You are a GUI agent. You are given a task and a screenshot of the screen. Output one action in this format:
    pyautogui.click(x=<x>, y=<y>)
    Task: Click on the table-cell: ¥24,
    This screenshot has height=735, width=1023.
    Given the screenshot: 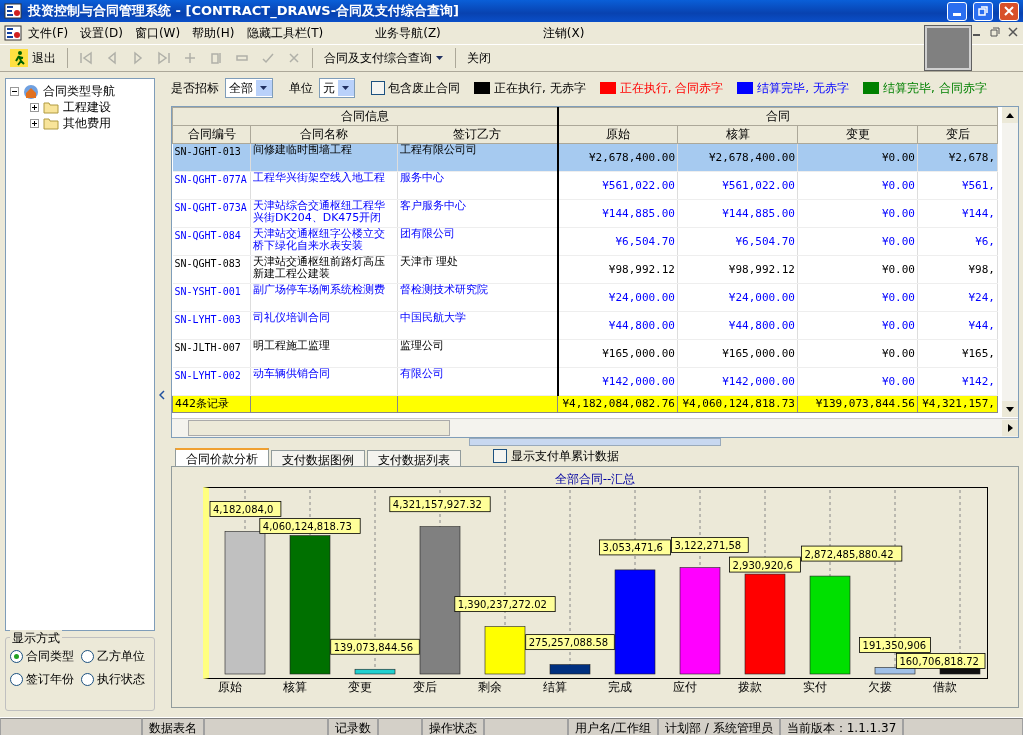 What is the action you would take?
    pyautogui.click(x=957, y=297)
    